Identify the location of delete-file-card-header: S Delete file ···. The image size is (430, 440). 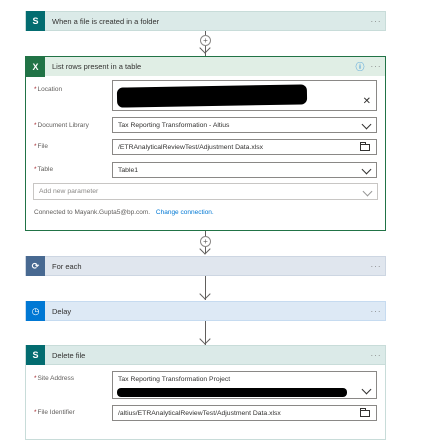
(205, 355).